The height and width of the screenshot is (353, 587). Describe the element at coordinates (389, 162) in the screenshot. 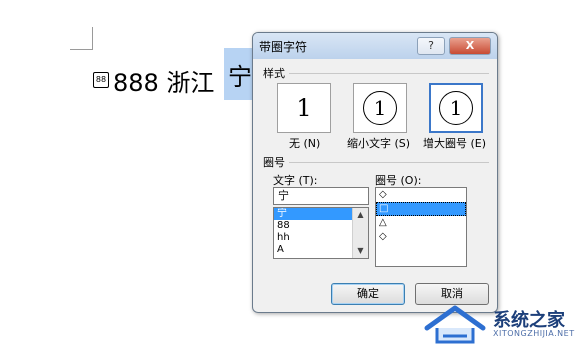

I see `enclosure-separator` at that location.